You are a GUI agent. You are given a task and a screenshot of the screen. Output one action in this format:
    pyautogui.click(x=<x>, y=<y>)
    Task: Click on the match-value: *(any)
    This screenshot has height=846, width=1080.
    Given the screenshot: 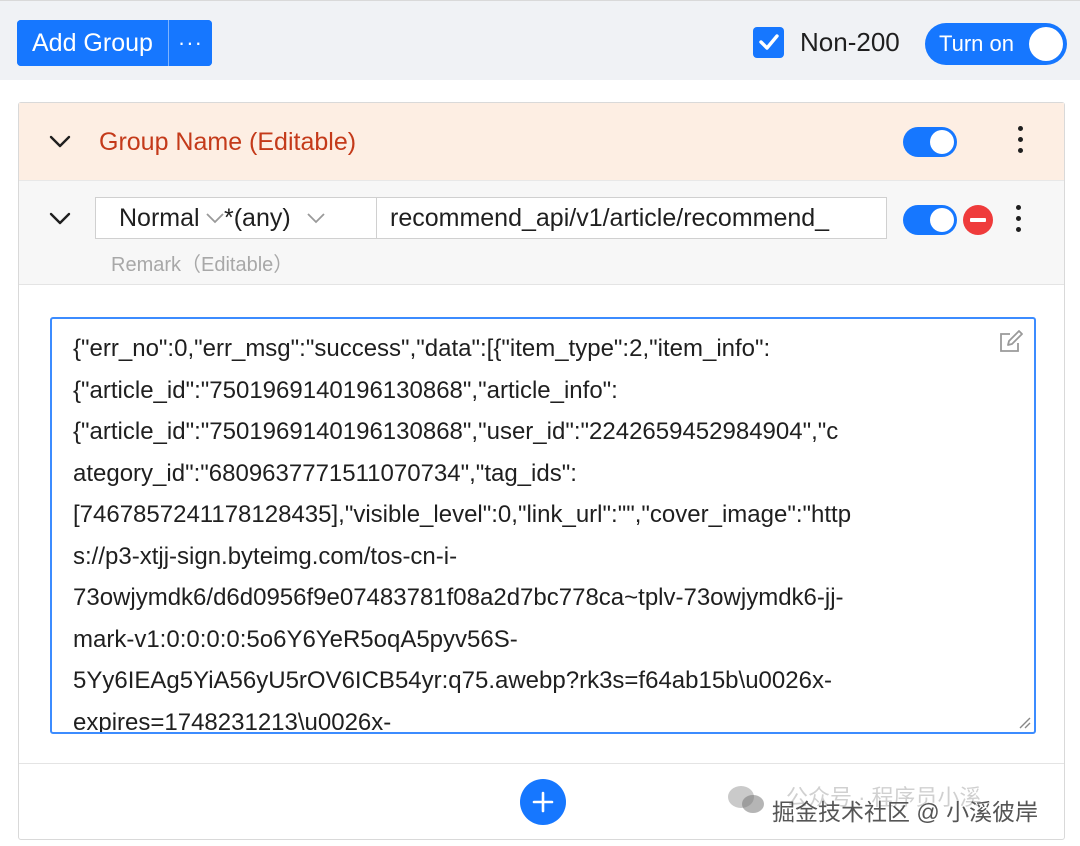 What is the action you would take?
    pyautogui.click(x=257, y=217)
    